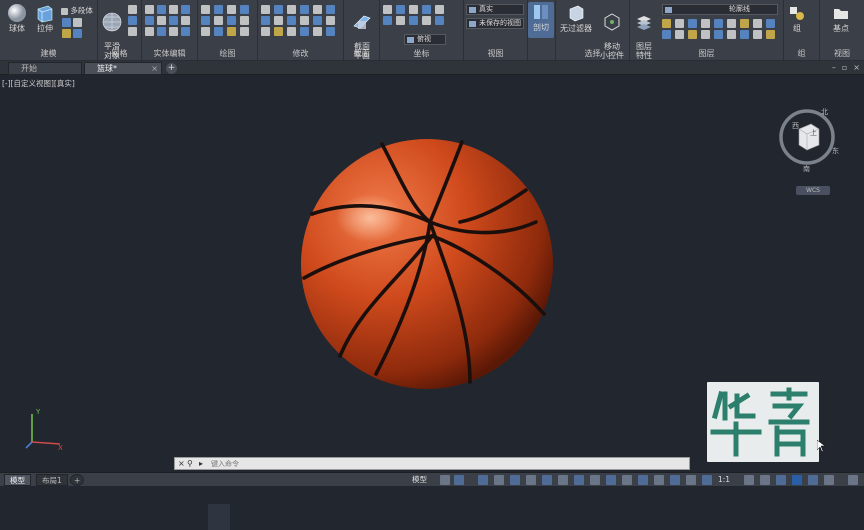  What do you see at coordinates (231, 20) in the screenshot?
I see `ellipse-icon` at bounding box center [231, 20].